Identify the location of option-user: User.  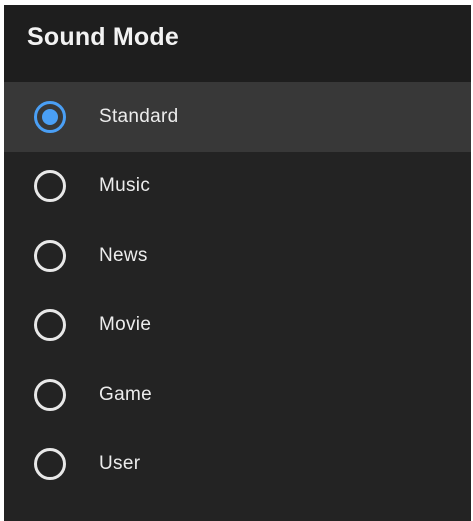
(237, 465).